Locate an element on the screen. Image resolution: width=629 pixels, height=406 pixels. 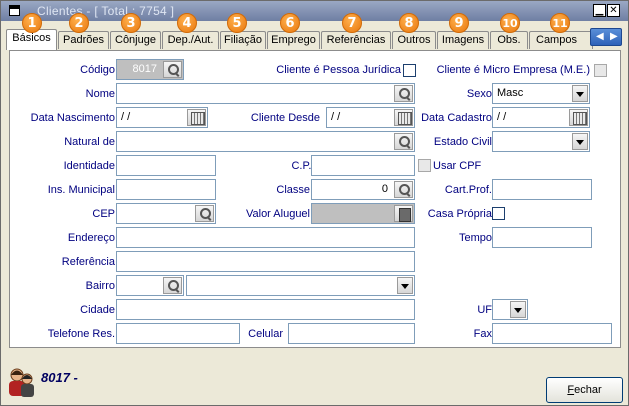
bairro-code-field is located at coordinates (150, 285).